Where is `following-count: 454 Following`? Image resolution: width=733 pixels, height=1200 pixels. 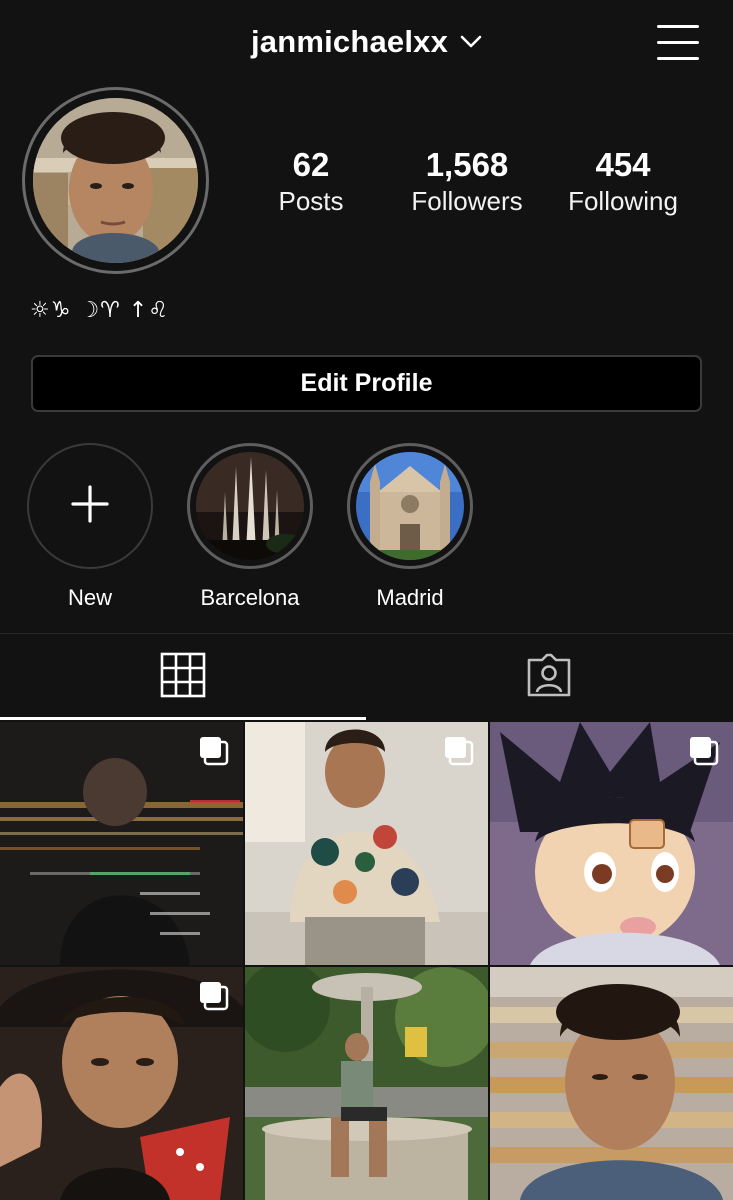 following-count: 454 Following is located at coordinates (623, 182).